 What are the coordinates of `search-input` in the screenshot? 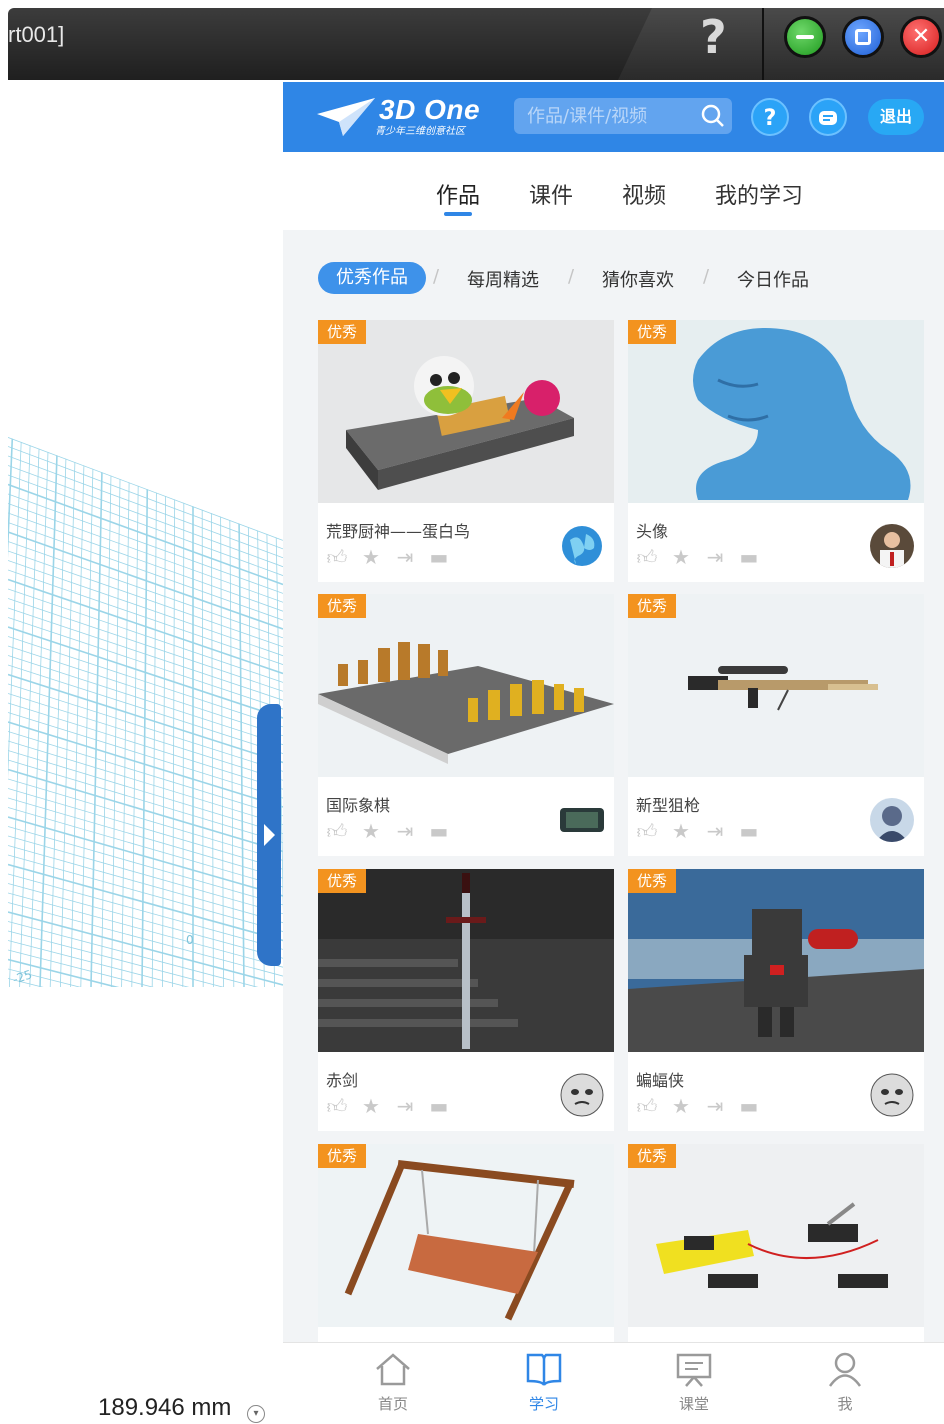 It's located at (612, 116).